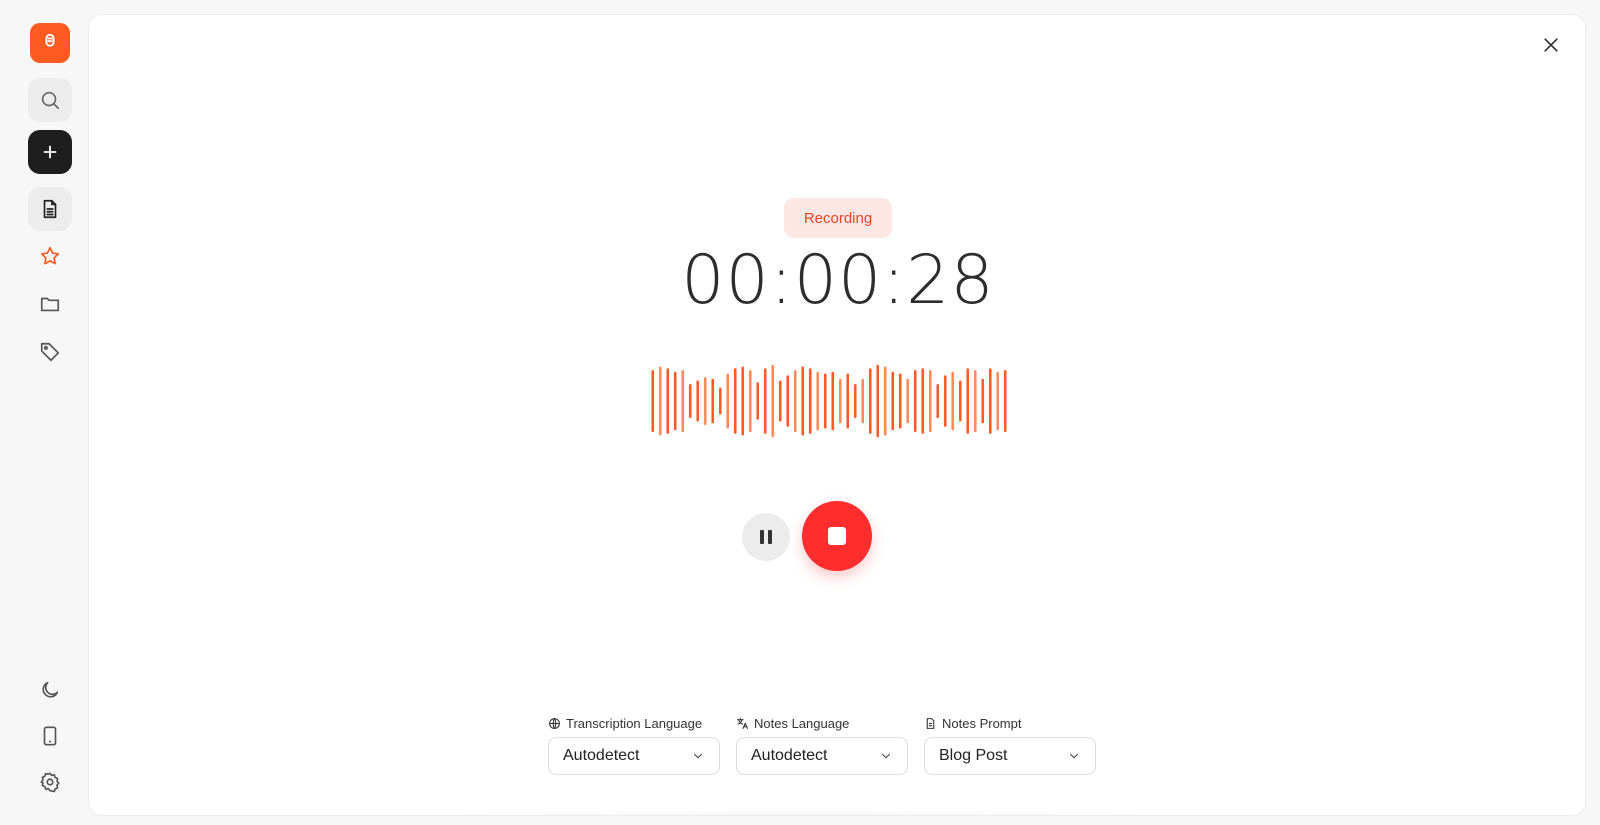 The height and width of the screenshot is (825, 1600). Describe the element at coordinates (829, 401) in the screenshot. I see `audio-waveform` at that location.